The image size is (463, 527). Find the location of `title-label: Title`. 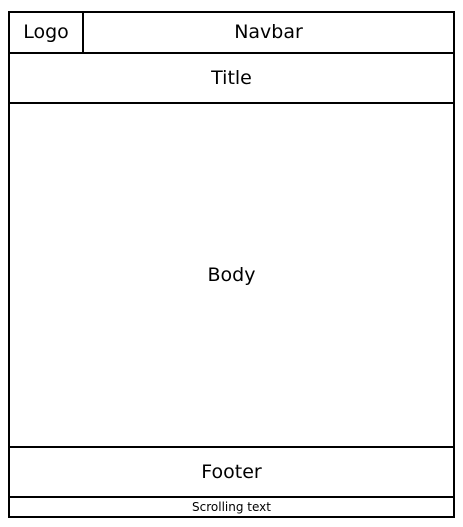

title-label: Title is located at coordinates (231, 77).